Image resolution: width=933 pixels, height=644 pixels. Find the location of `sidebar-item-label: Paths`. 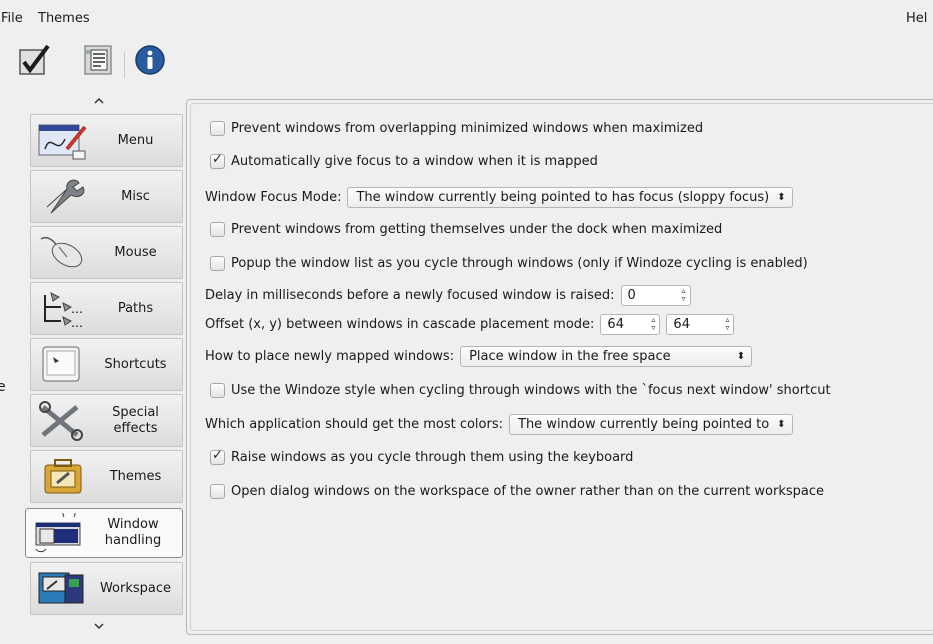

sidebar-item-label: Paths is located at coordinates (135, 308).